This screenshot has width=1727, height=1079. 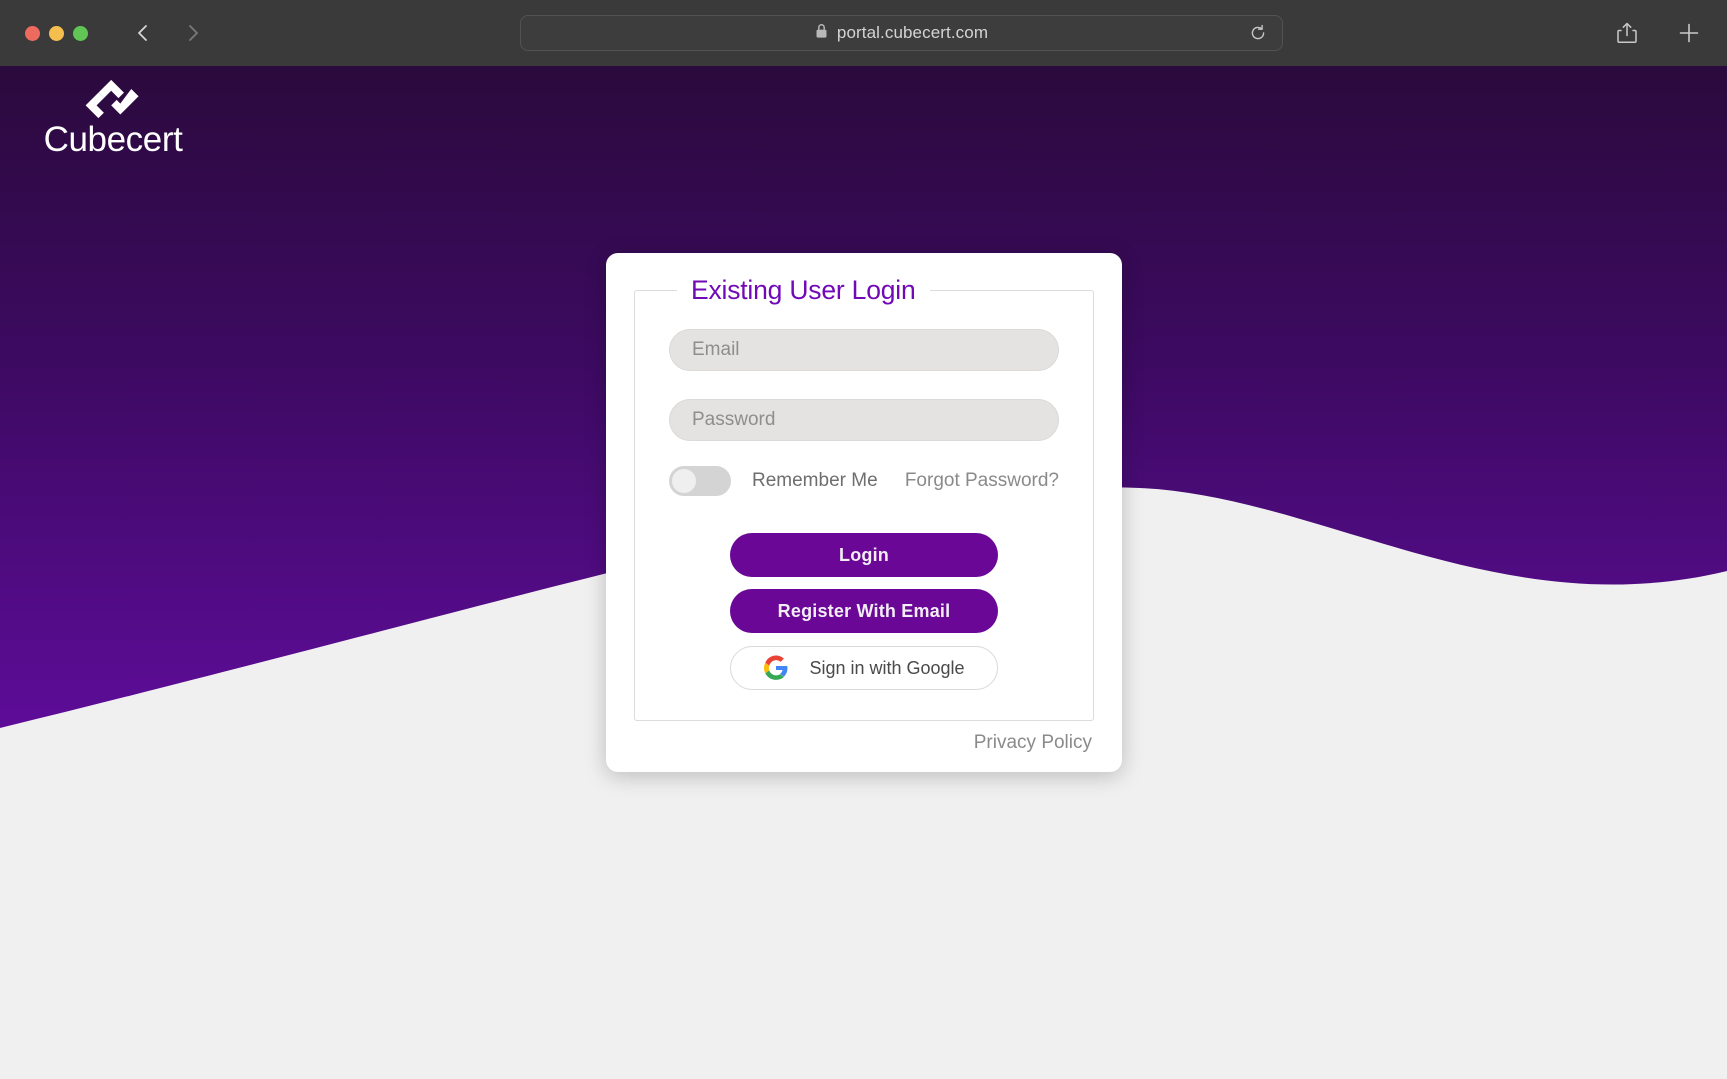 What do you see at coordinates (776, 667) in the screenshot?
I see `google-g-icon` at bounding box center [776, 667].